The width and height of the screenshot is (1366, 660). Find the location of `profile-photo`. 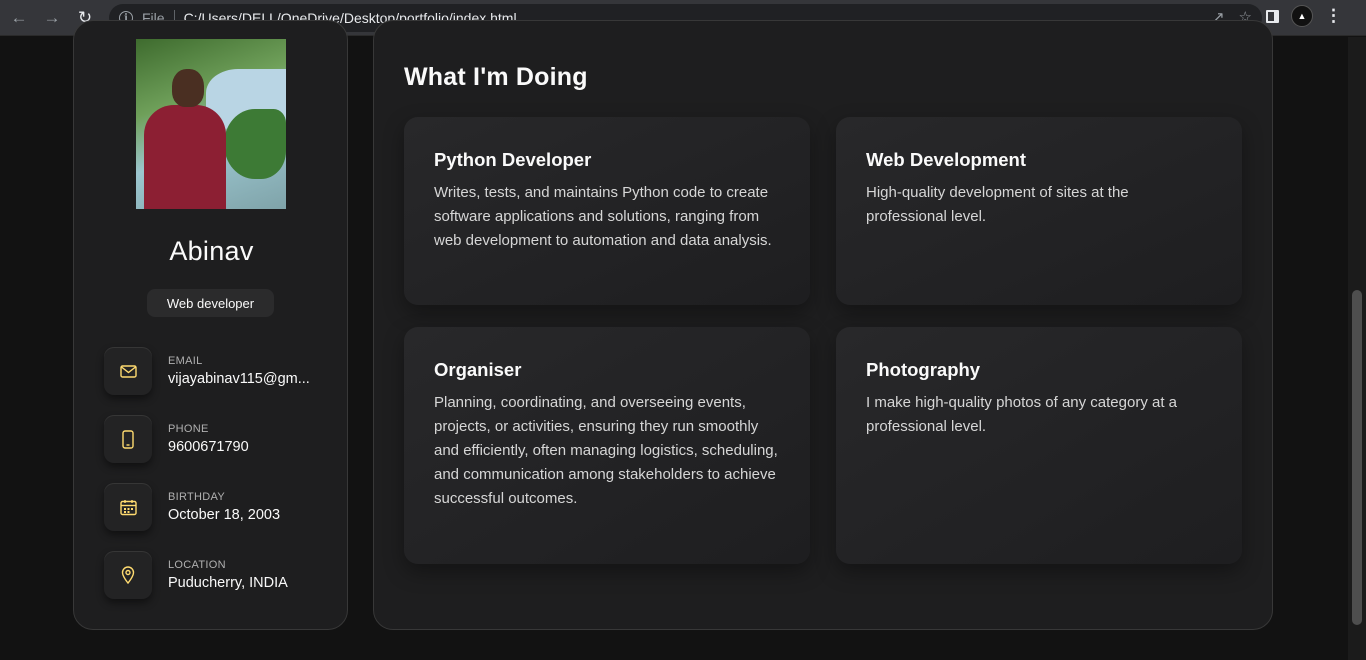

profile-photo is located at coordinates (211, 124).